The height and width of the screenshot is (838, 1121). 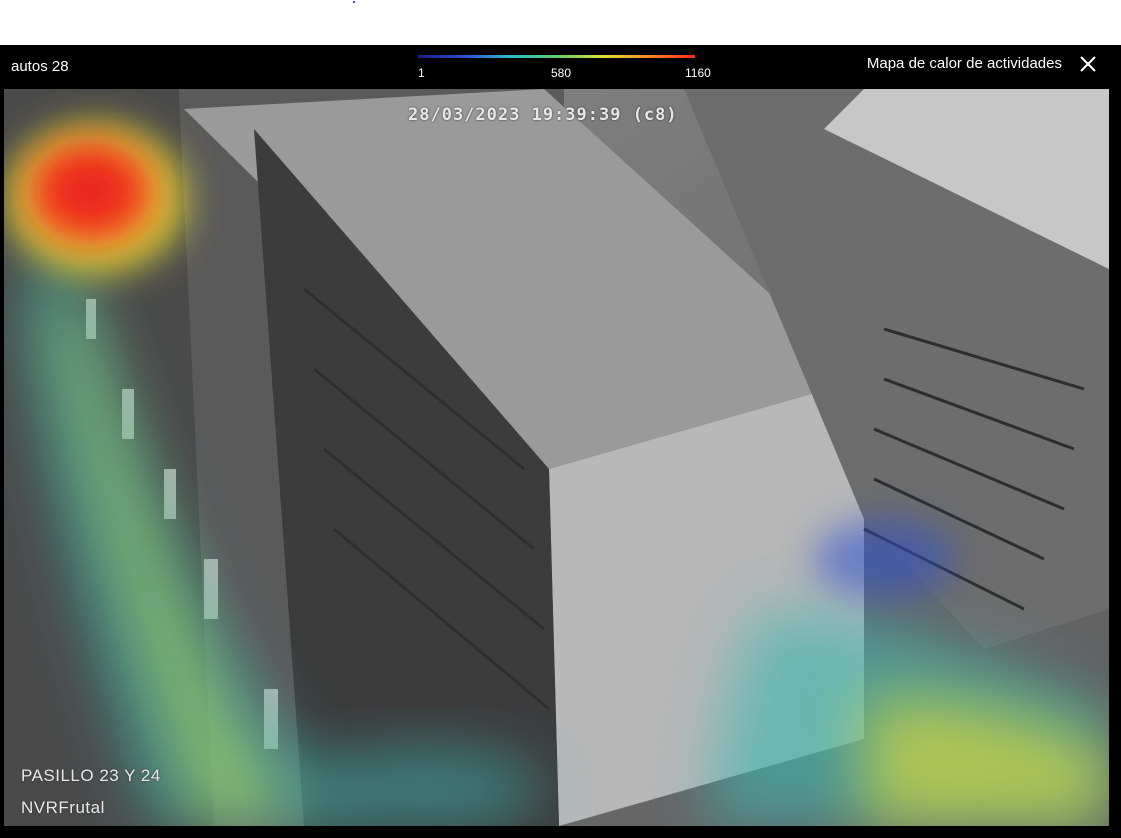 What do you see at coordinates (698, 73) in the screenshot?
I see `scale-max-label: 1160` at bounding box center [698, 73].